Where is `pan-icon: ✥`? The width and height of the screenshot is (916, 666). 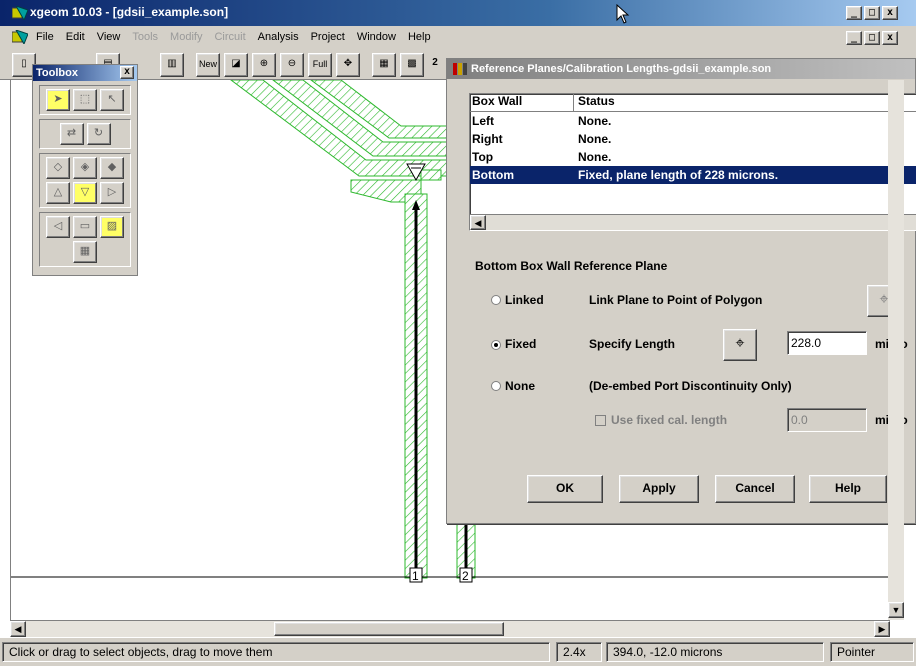
pan-icon: ✥ is located at coordinates (348, 65).